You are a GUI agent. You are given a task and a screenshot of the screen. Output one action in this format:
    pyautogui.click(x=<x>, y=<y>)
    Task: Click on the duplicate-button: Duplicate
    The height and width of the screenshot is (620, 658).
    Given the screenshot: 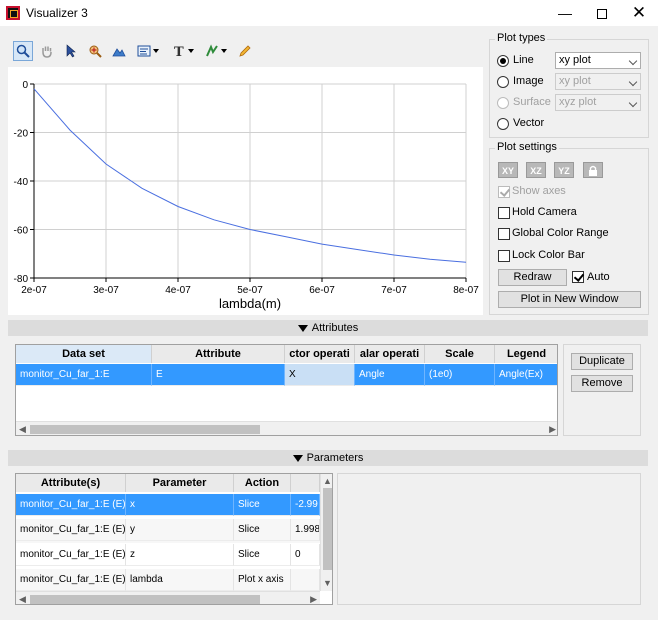 What is the action you would take?
    pyautogui.click(x=602, y=361)
    